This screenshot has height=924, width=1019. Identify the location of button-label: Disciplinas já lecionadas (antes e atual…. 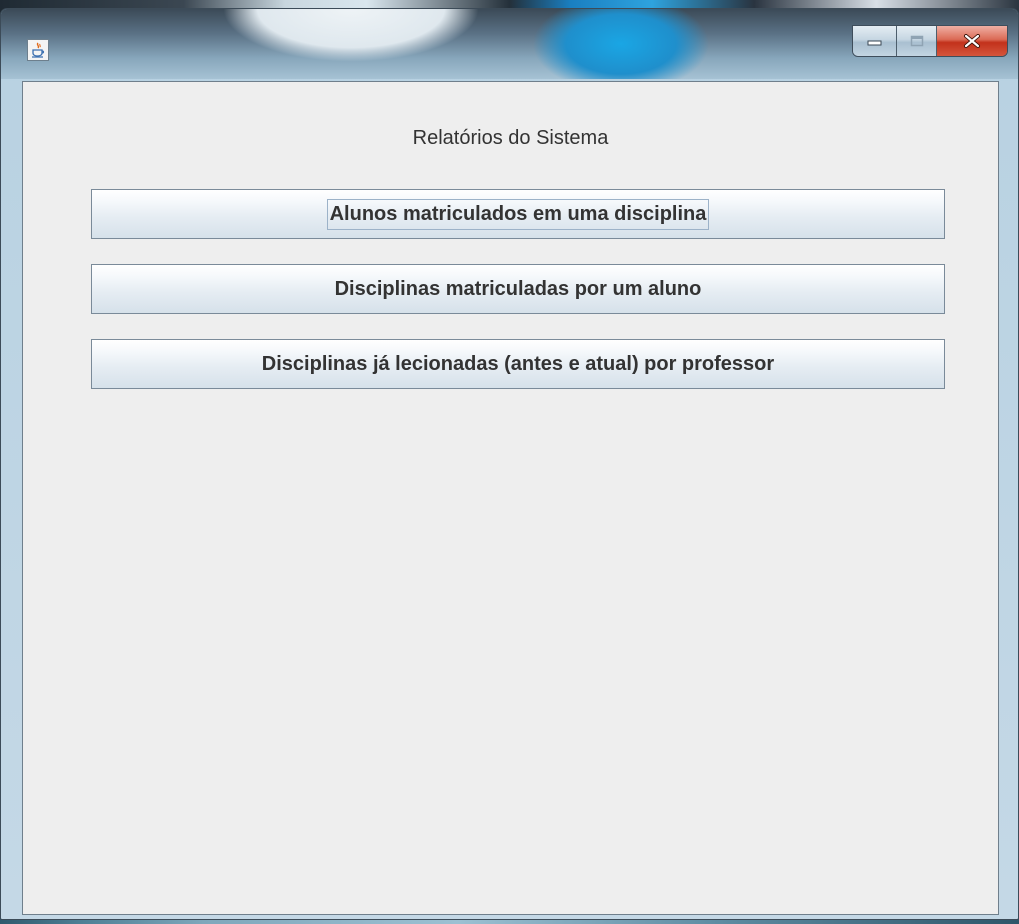
(518, 363).